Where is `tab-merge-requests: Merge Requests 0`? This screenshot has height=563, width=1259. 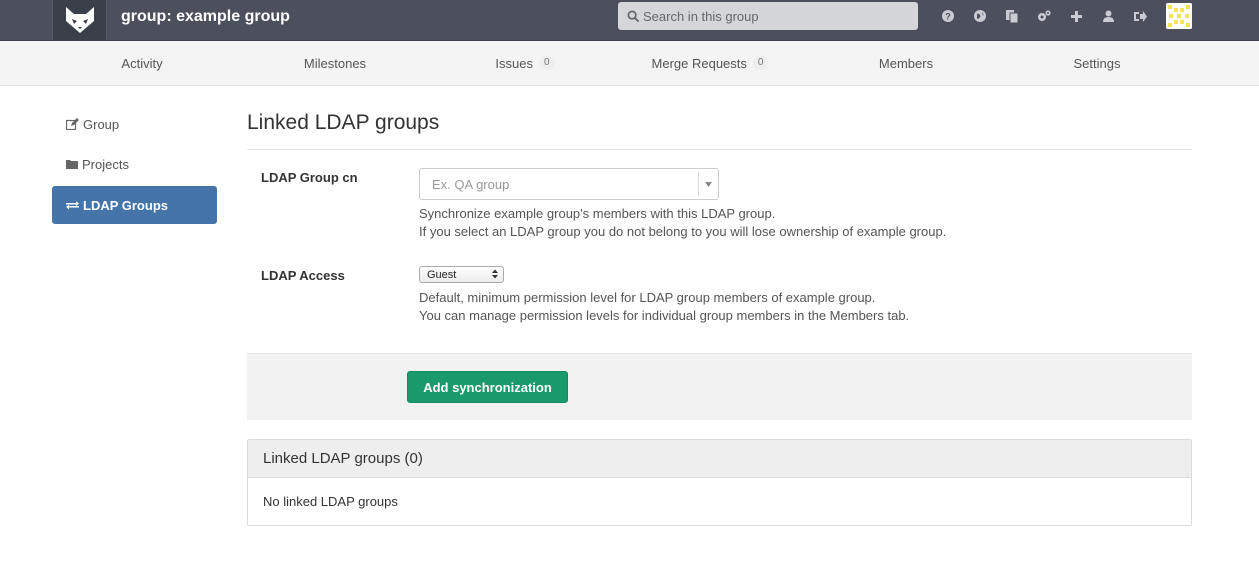
tab-merge-requests: Merge Requests 0 is located at coordinates (710, 63).